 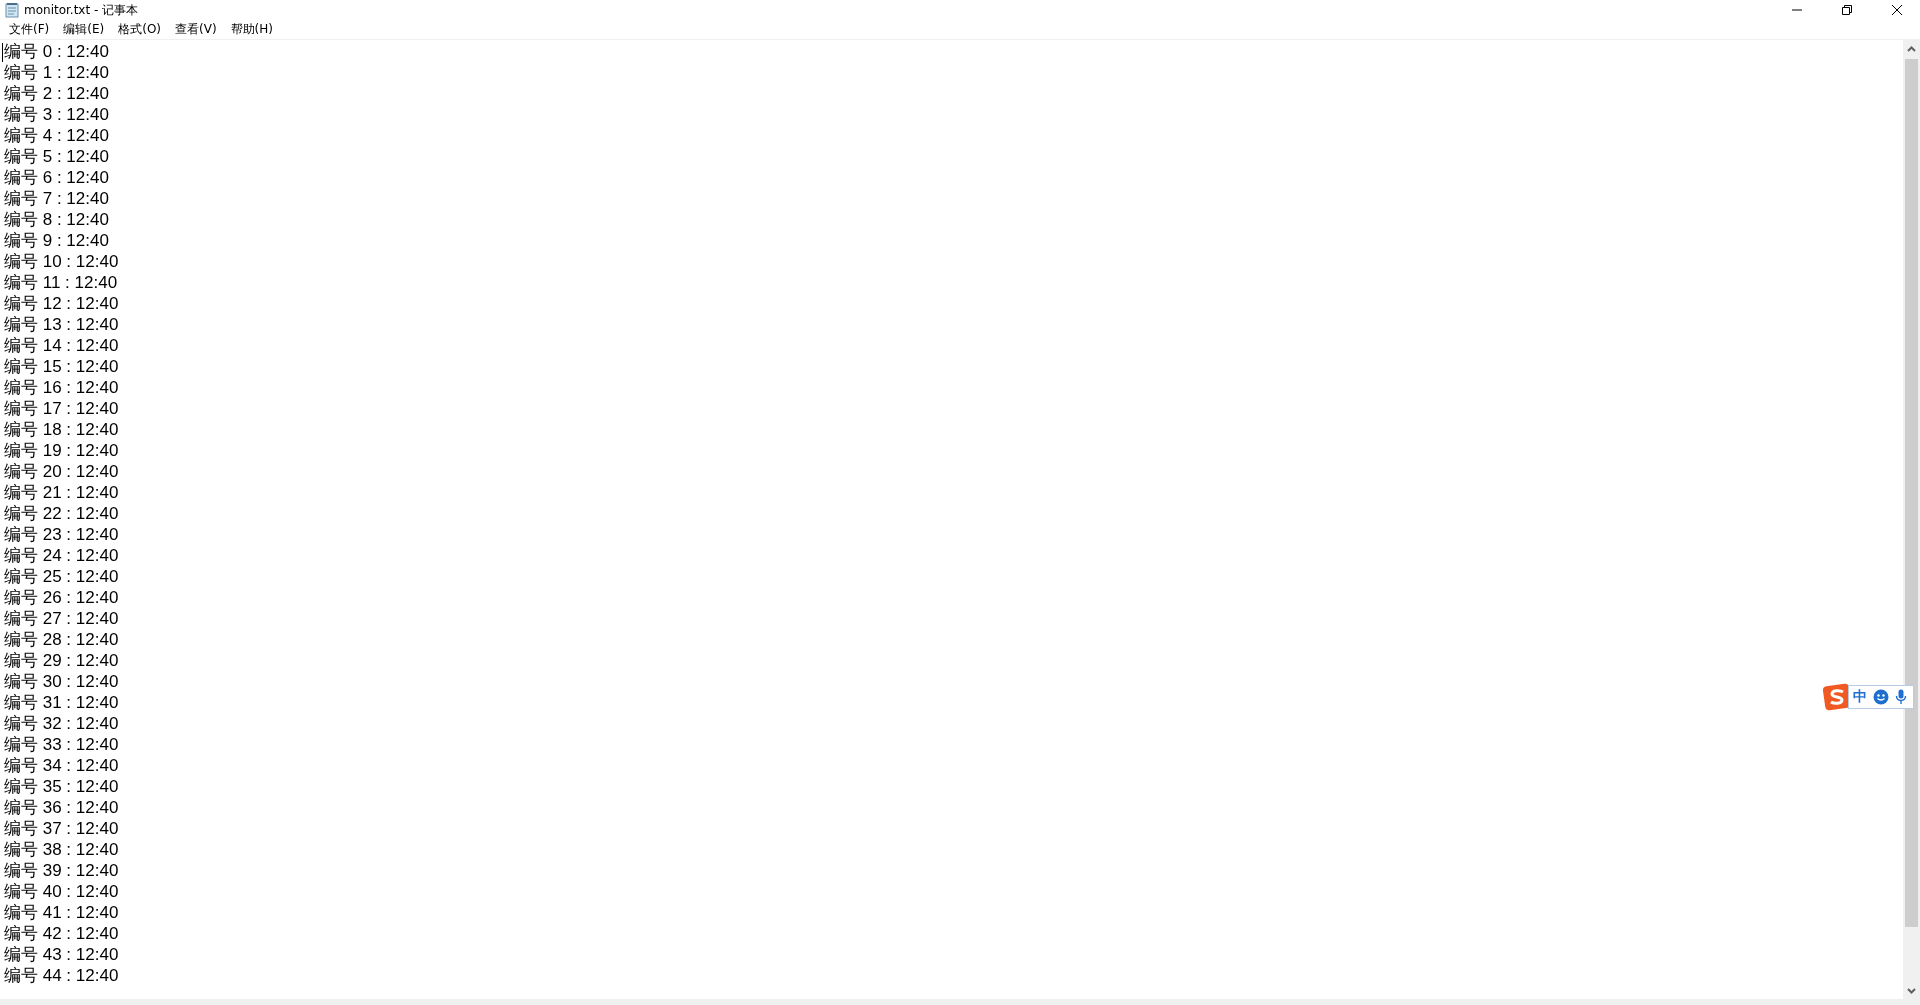 I want to click on text-line: 编号 20 : 12:40, so click(x=61, y=471).